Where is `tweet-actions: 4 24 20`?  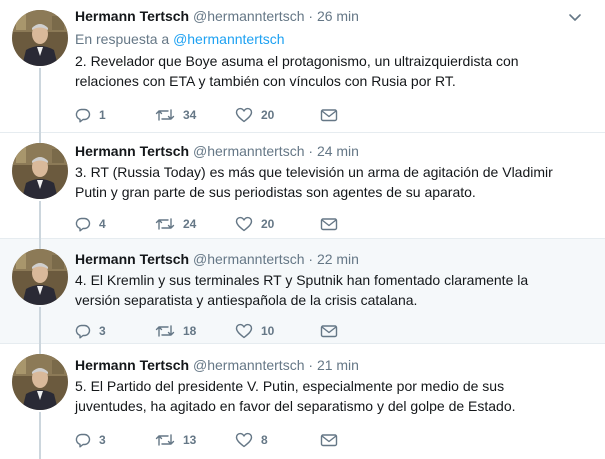
tweet-actions: 4 24 20 is located at coordinates (285, 224).